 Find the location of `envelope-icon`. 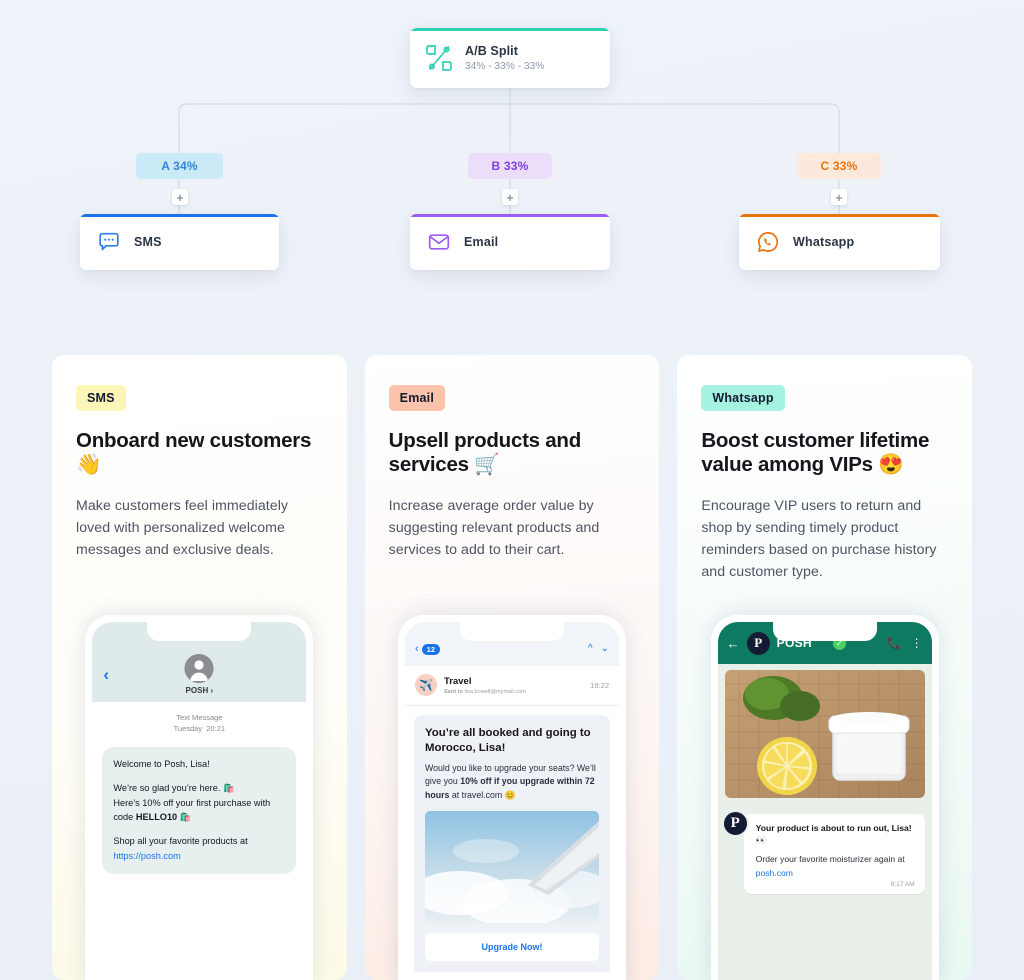

envelope-icon is located at coordinates (439, 242).